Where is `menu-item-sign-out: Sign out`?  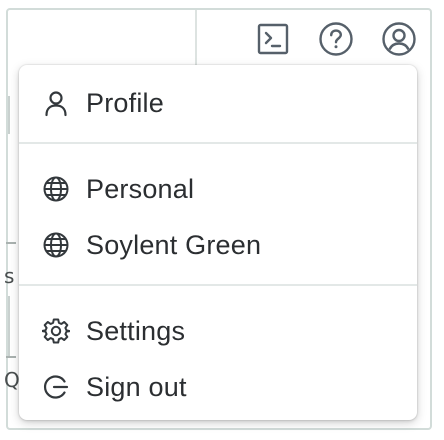 menu-item-sign-out: Sign out is located at coordinates (218, 387).